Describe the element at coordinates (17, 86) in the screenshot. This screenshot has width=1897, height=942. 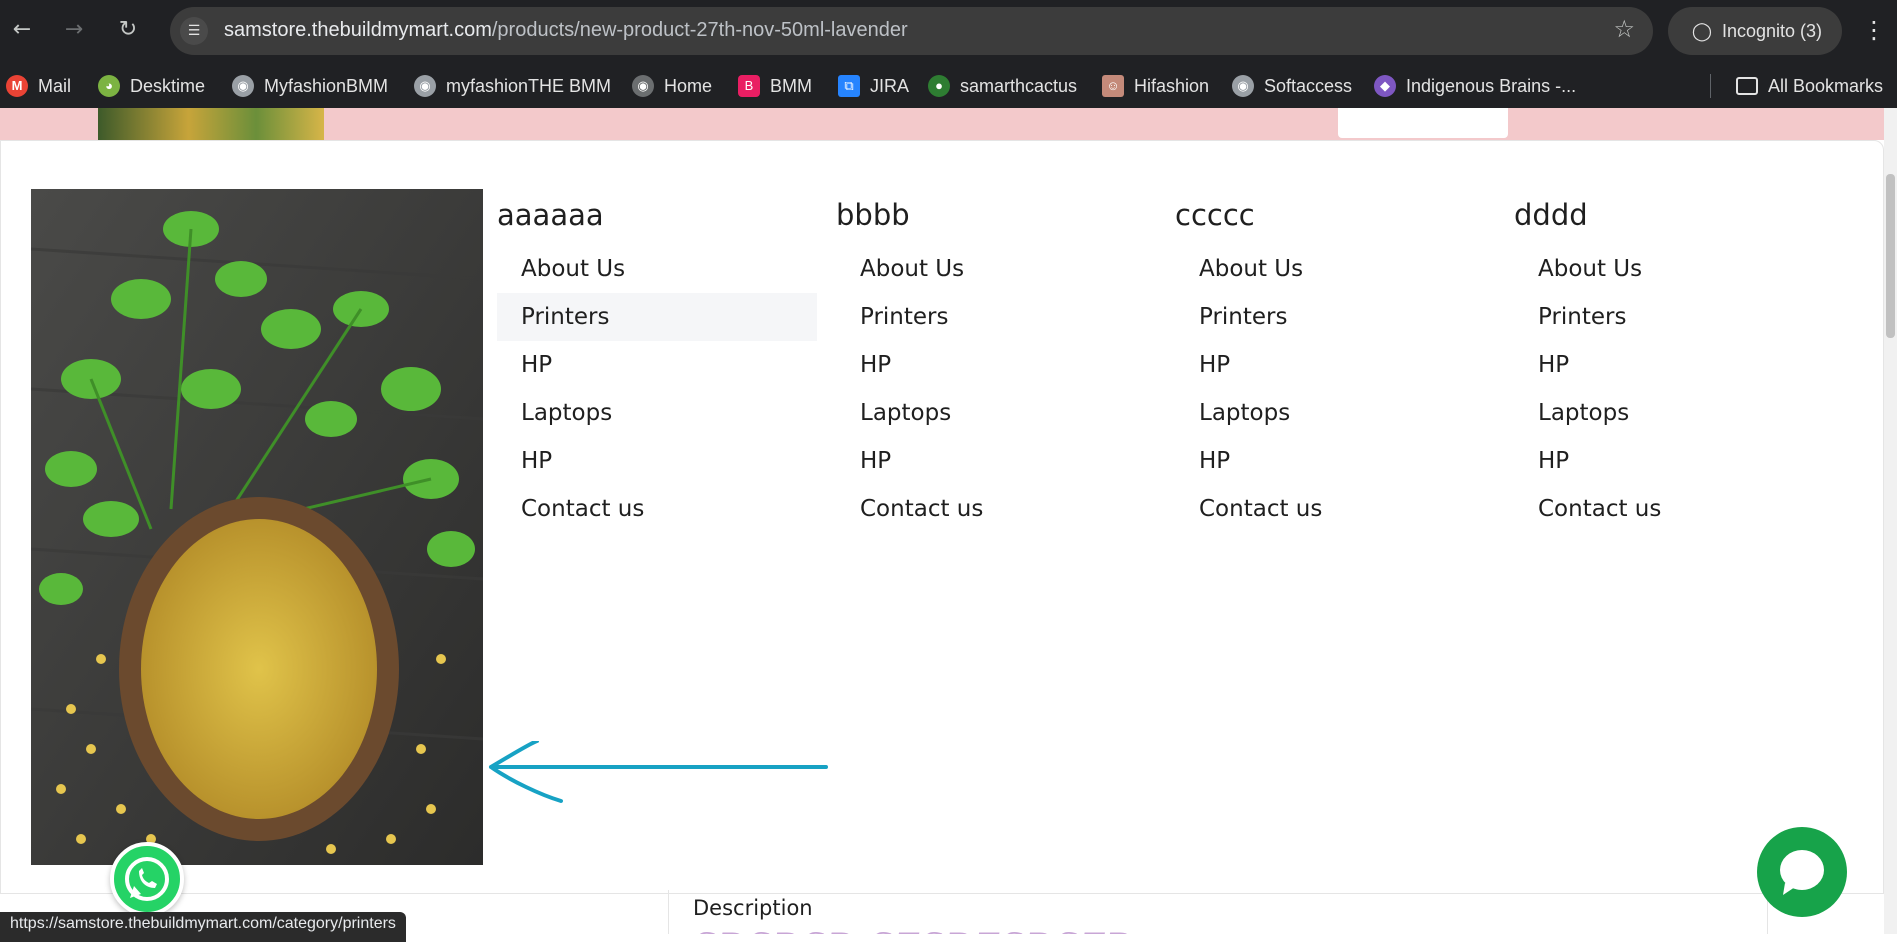
I see `gmail-icon: M` at that location.